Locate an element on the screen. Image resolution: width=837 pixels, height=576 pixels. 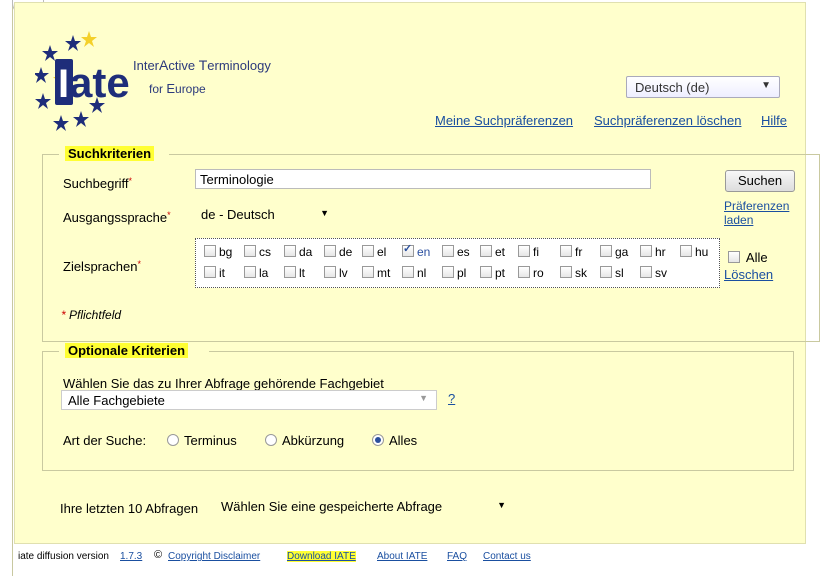
language-checkbox-el: el is located at coordinates (374, 252).